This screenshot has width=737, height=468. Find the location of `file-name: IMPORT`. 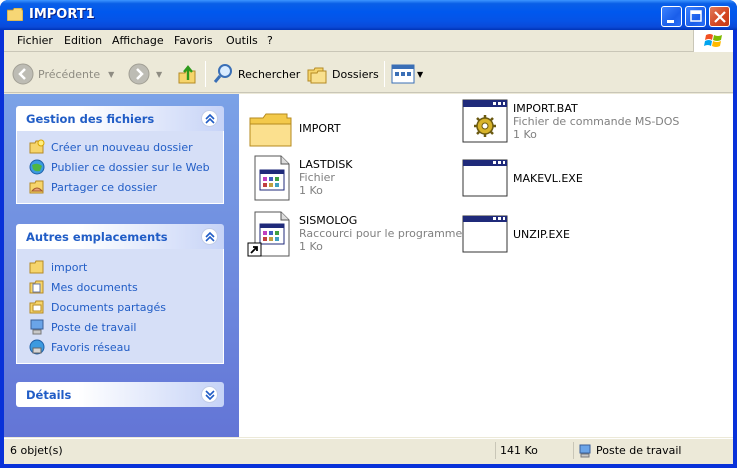

file-name: IMPORT is located at coordinates (320, 128).